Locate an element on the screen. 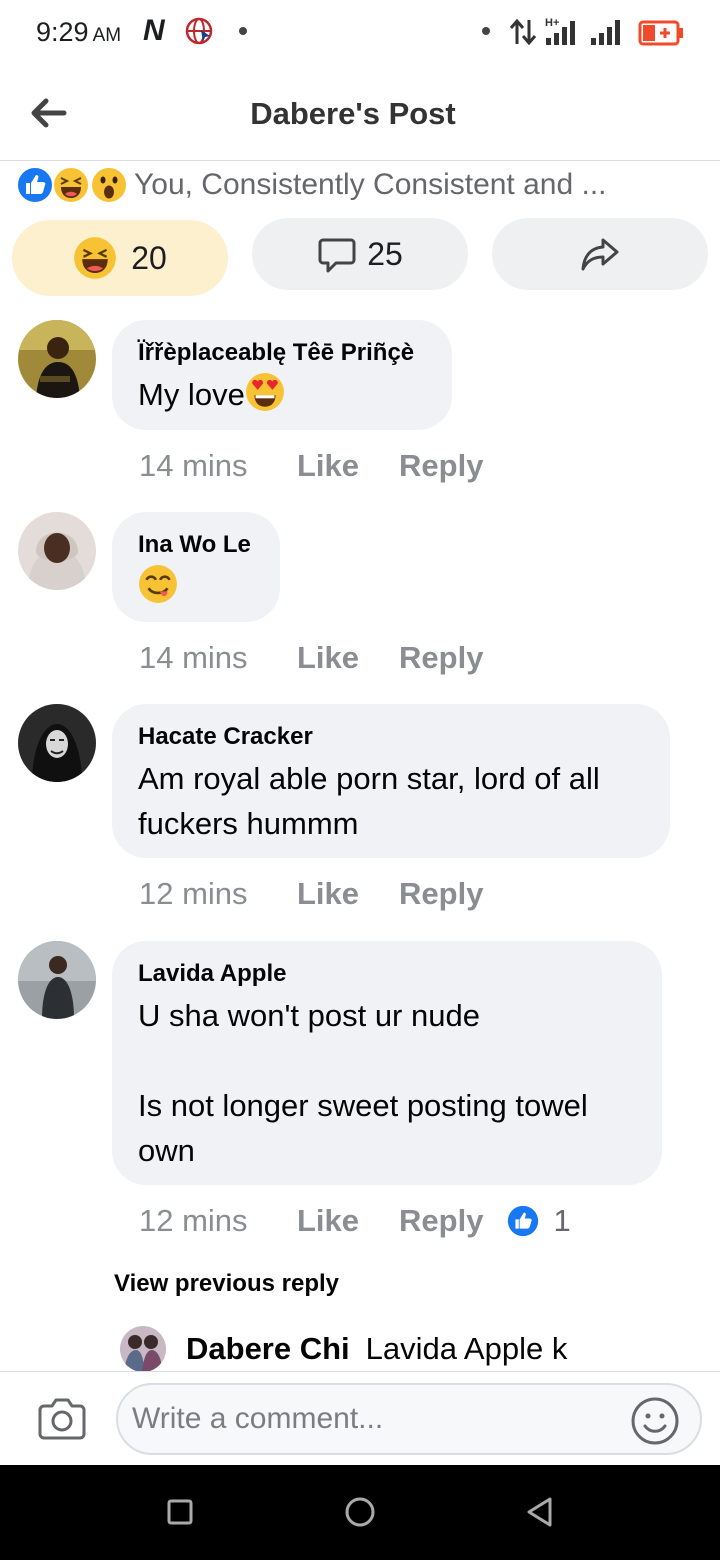  comment-composer is located at coordinates (360, 1418).